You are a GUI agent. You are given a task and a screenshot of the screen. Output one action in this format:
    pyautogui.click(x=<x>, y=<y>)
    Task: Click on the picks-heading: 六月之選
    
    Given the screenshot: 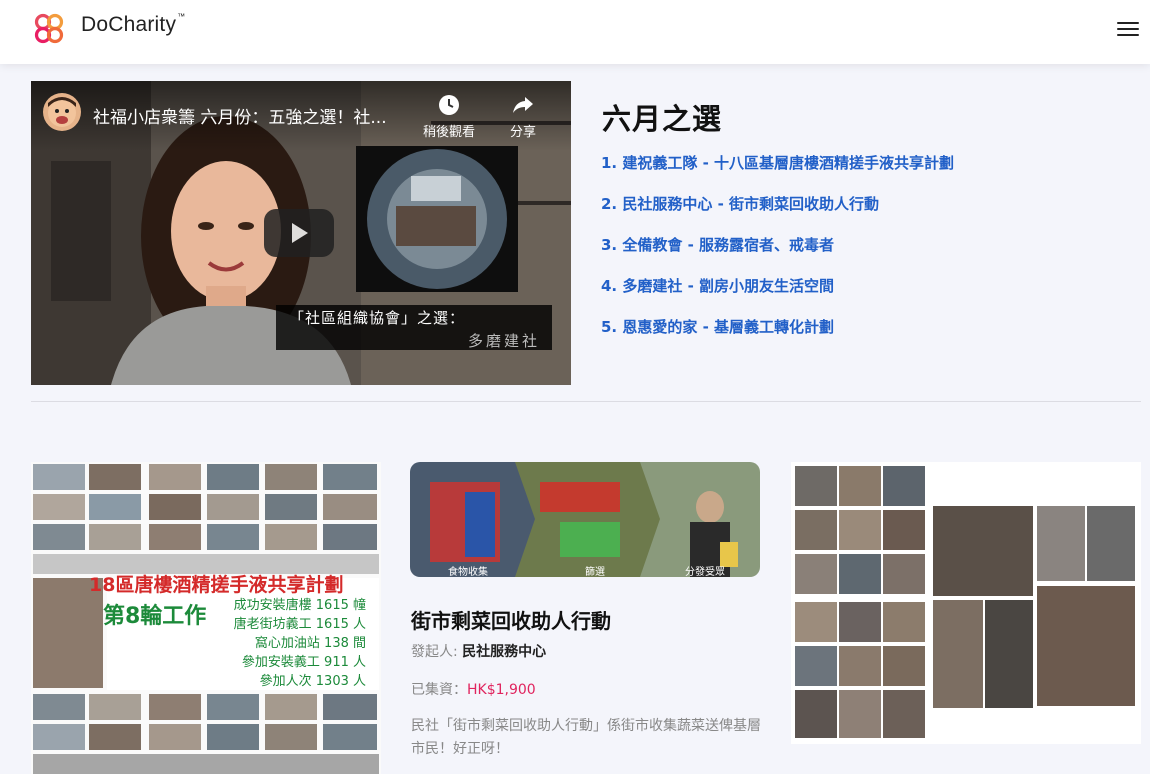 What is the action you would take?
    pyautogui.click(x=662, y=119)
    